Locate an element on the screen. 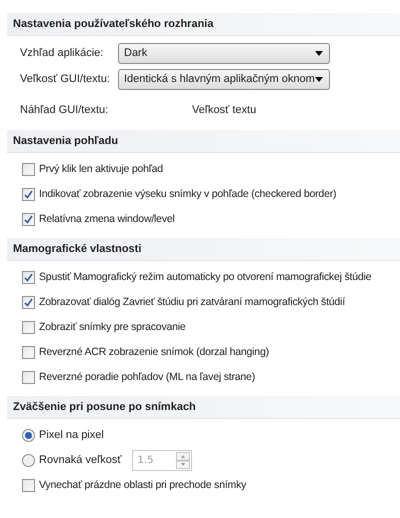 This screenshot has height=518, width=400. section-header: Zväčšenie pri posune po snímkach is located at coordinates (203, 407).